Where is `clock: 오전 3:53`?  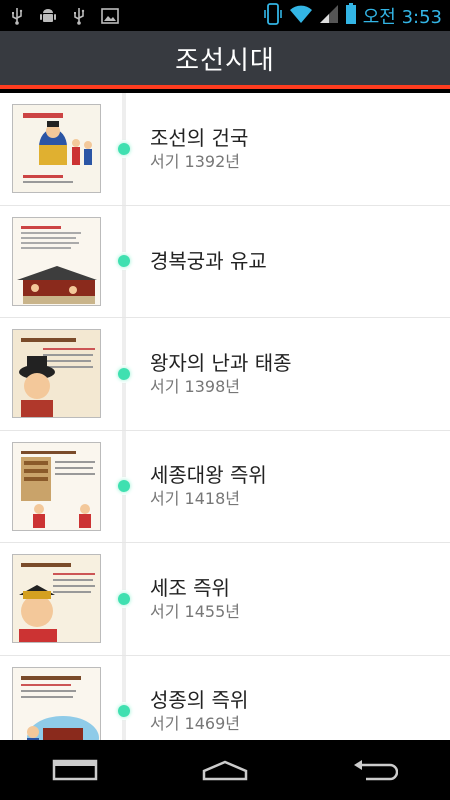
clock: 오전 3:53 is located at coordinates (402, 17).